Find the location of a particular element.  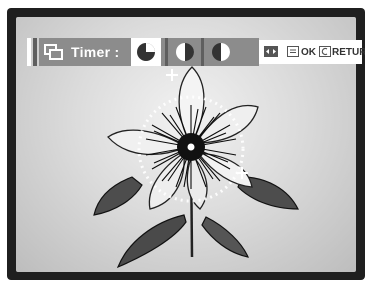

enter-icon is located at coordinates (293, 51).